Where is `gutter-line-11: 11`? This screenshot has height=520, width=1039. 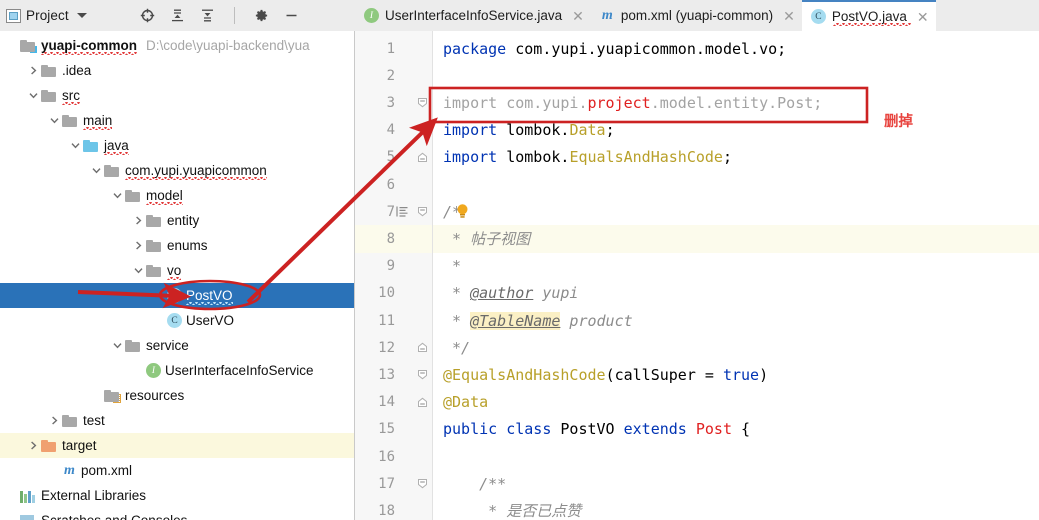
gutter-line-11: 11 is located at coordinates (393, 320).